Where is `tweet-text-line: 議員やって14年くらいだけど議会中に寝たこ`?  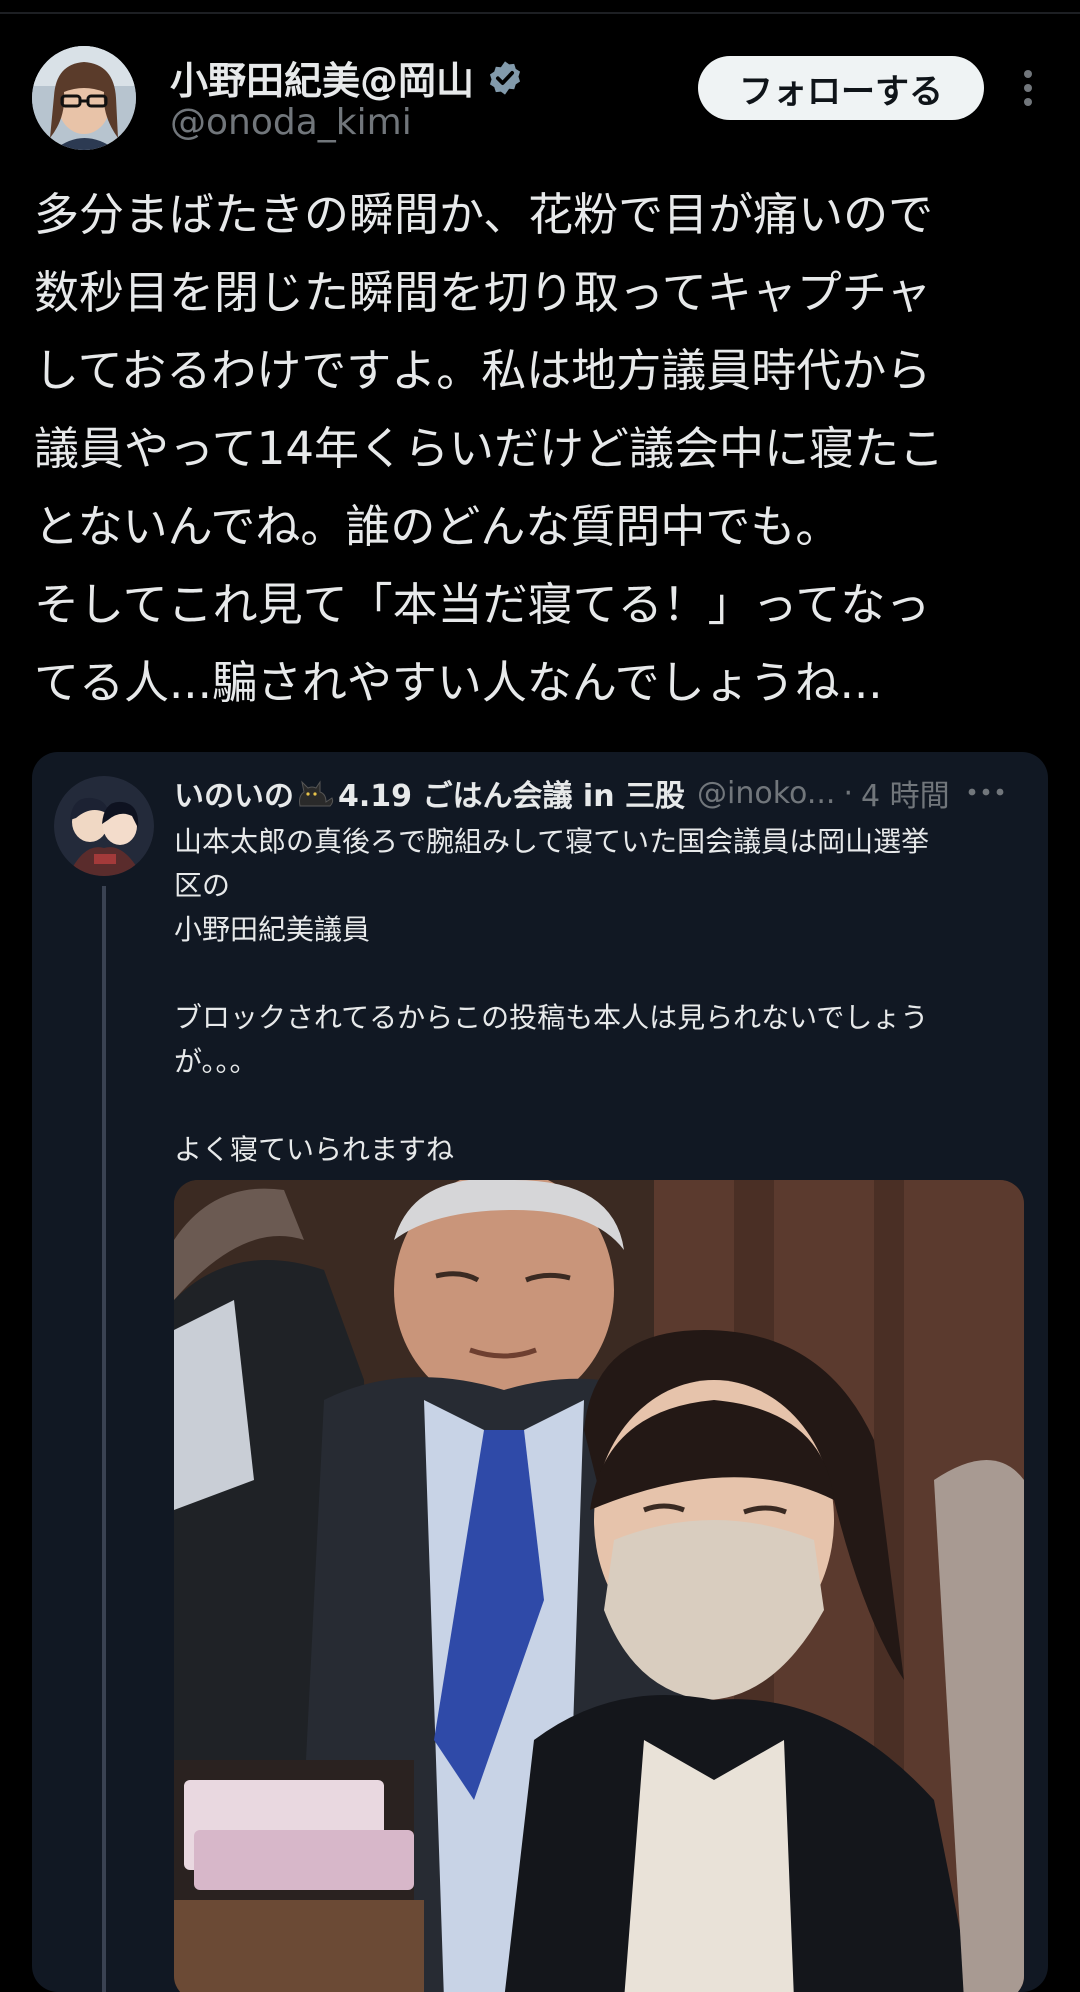 tweet-text-line: 議員やって14年くらいだけど議会中に寝たこ is located at coordinates (489, 448).